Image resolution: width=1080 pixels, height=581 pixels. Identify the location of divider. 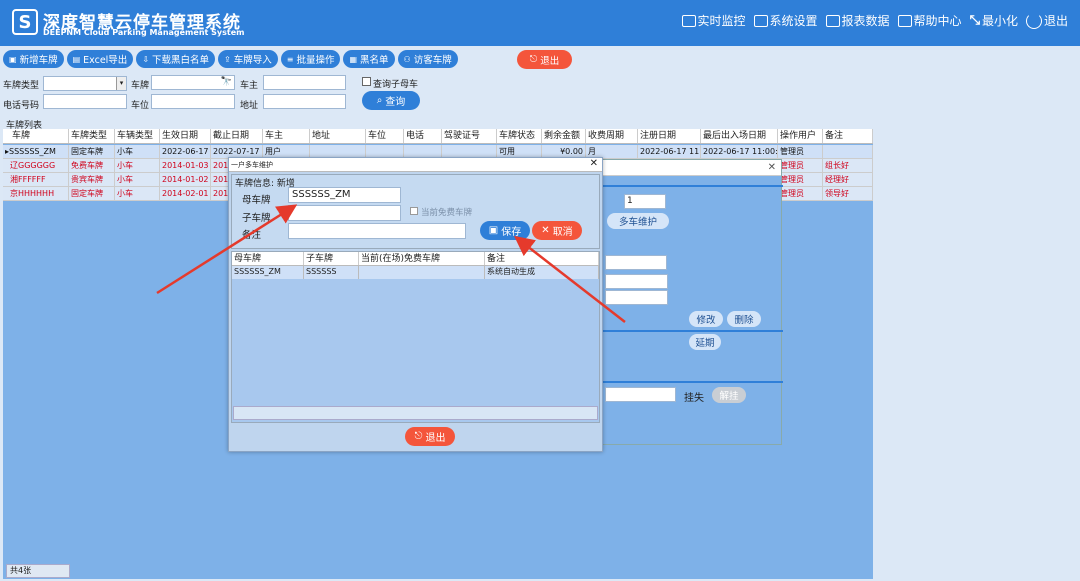
(692, 331).